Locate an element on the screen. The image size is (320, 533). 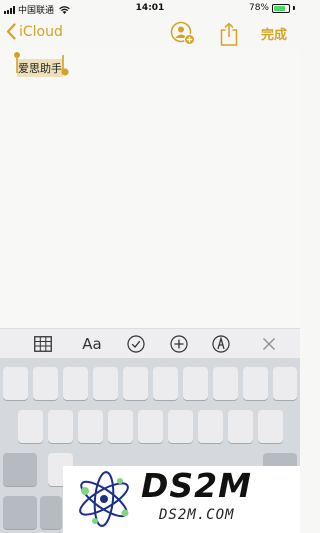
close-icon is located at coordinates (269, 344).